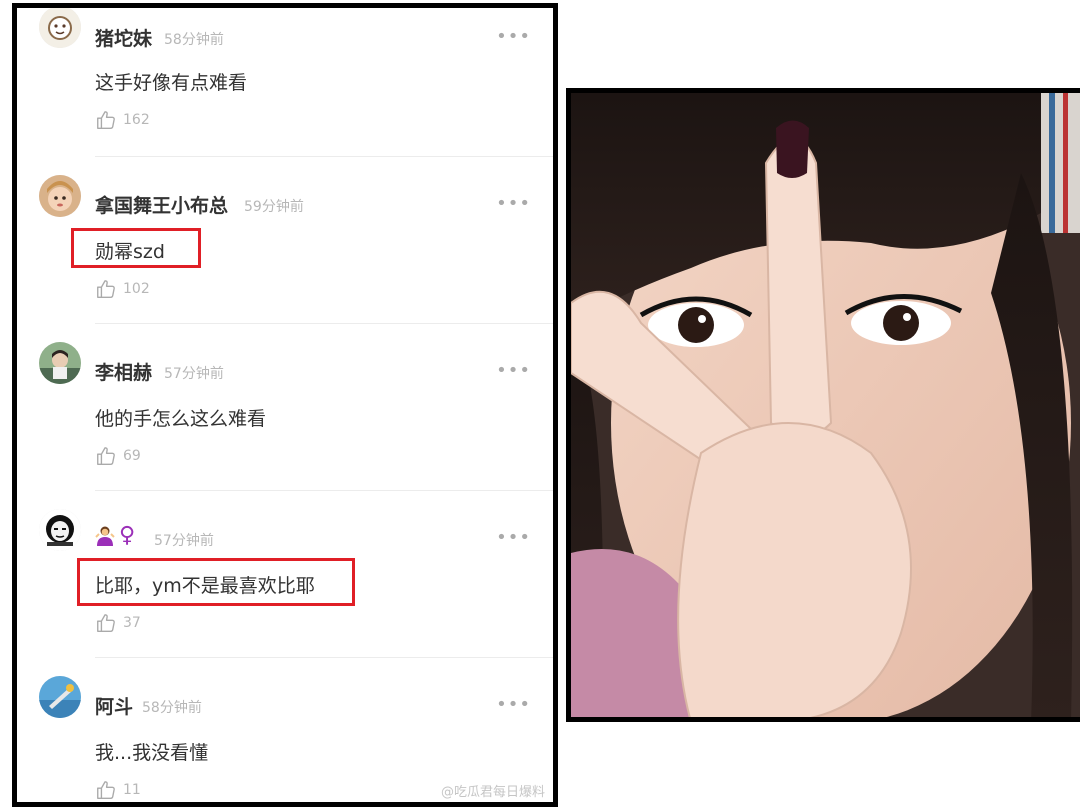 Image resolution: width=1080 pixels, height=810 pixels. I want to click on comment-text: 我...我没看懂, so click(152, 753).